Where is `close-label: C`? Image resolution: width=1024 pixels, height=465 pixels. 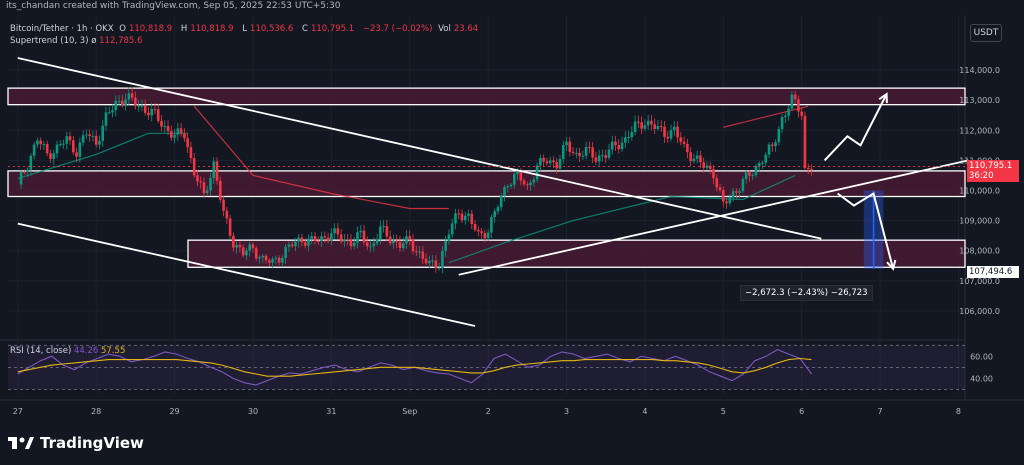 close-label: C is located at coordinates (305, 29).